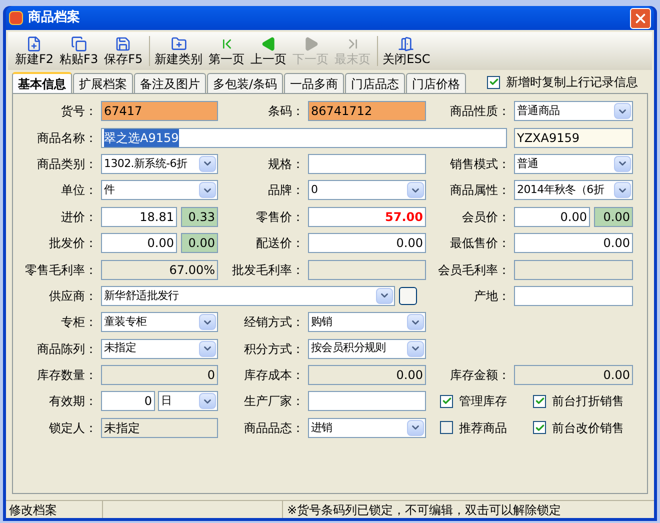 This screenshot has height=523, width=660. I want to click on field-label: 批发价：, so click(73, 243).